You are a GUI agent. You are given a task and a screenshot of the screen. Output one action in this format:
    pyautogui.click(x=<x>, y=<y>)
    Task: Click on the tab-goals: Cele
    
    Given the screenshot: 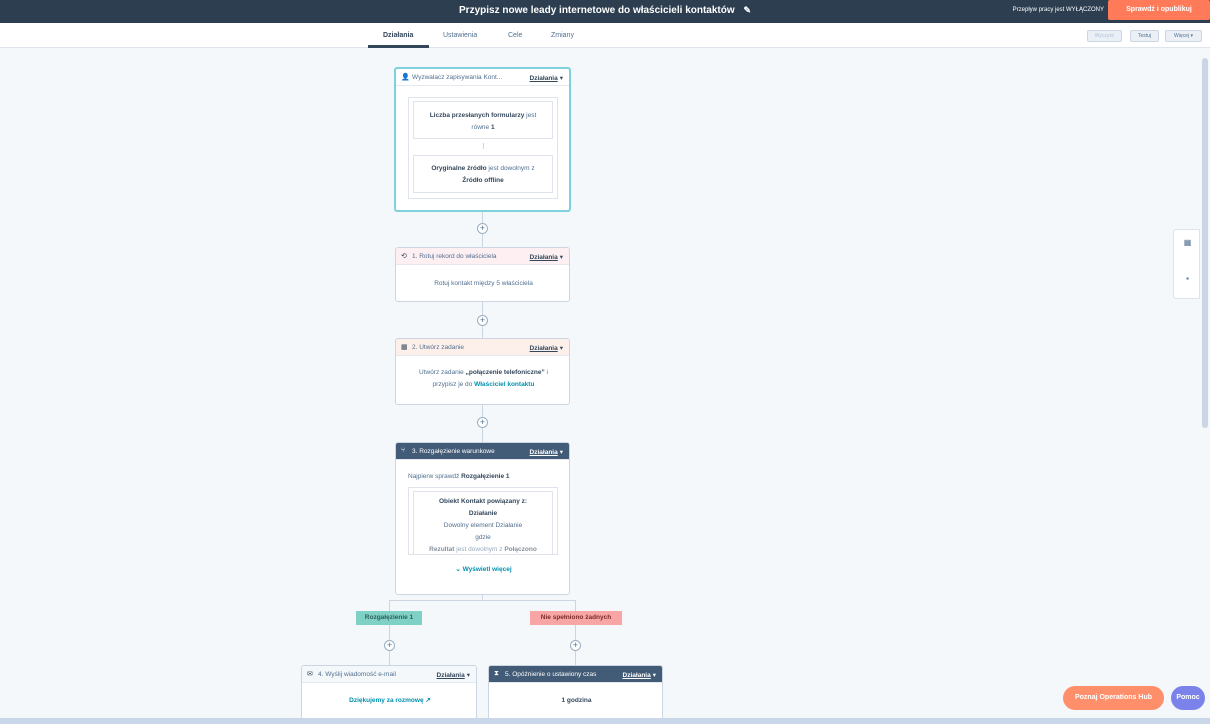 What is the action you would take?
    pyautogui.click(x=515, y=35)
    